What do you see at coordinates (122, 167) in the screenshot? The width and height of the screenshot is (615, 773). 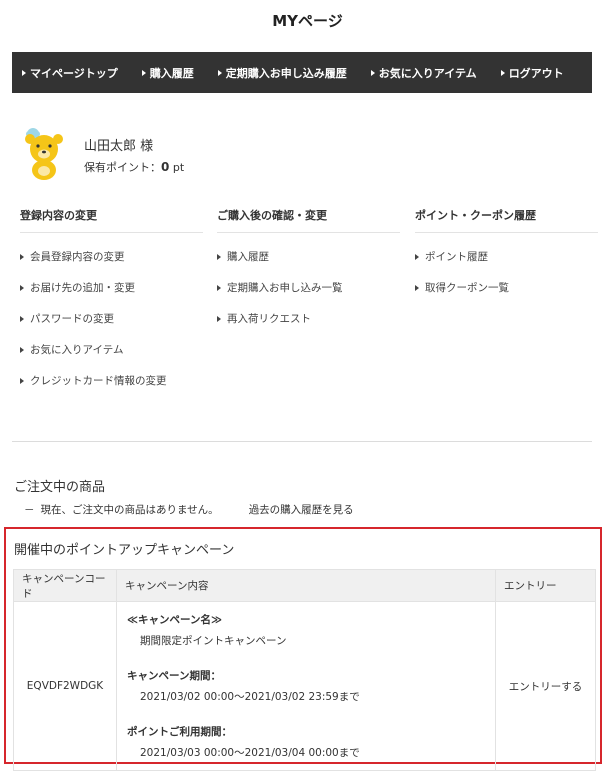 I see `points-label: 保有ポイント：` at bounding box center [122, 167].